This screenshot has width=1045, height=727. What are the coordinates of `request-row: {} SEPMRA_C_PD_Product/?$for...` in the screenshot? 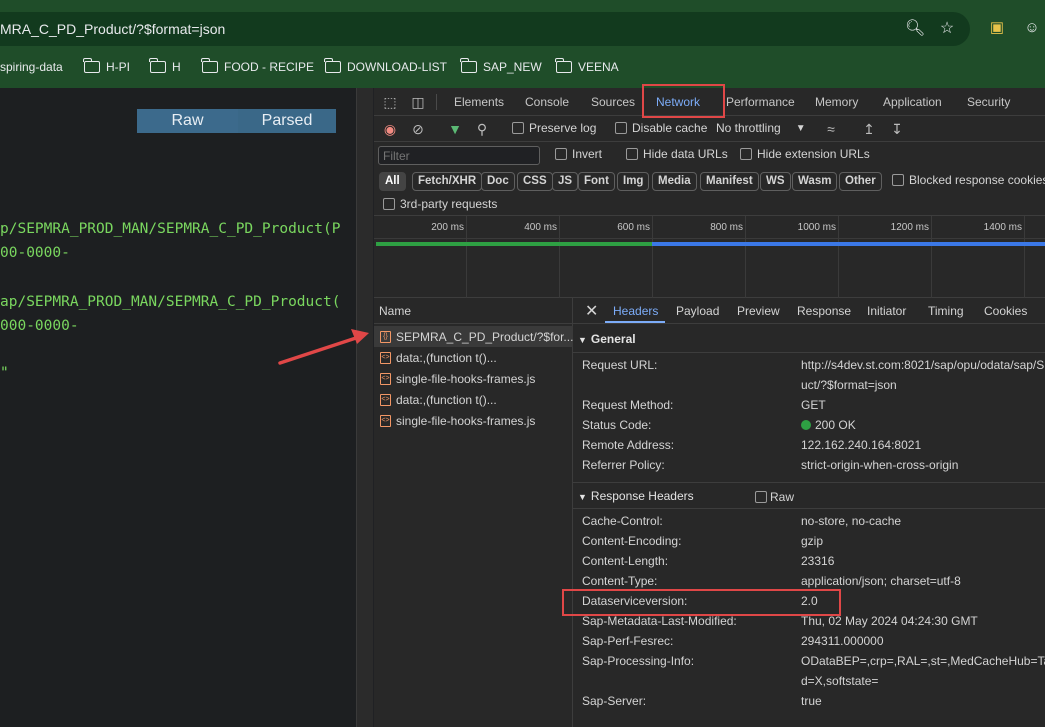 It's located at (473, 336).